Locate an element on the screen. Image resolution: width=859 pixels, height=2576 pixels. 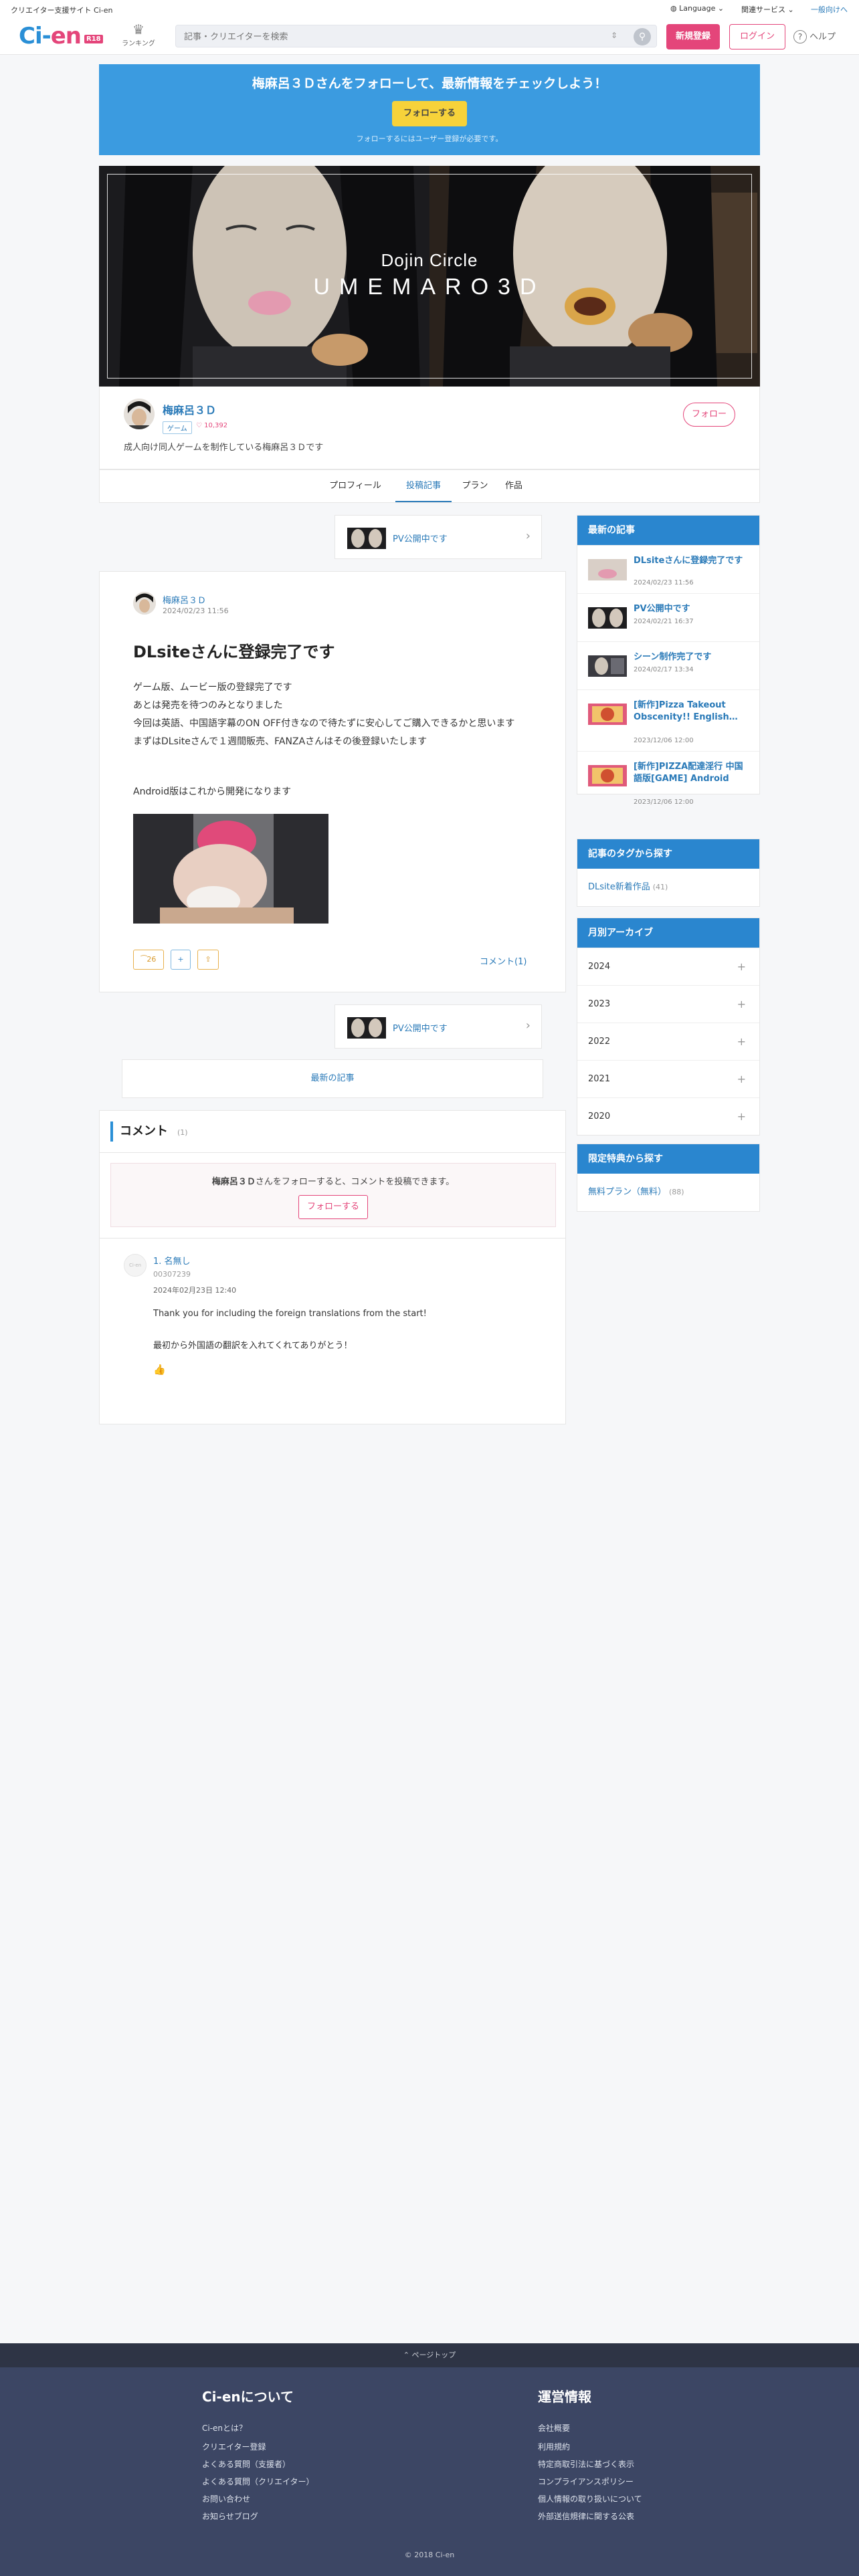
archive-year-2021: 2021 + is located at coordinates (668, 1078).